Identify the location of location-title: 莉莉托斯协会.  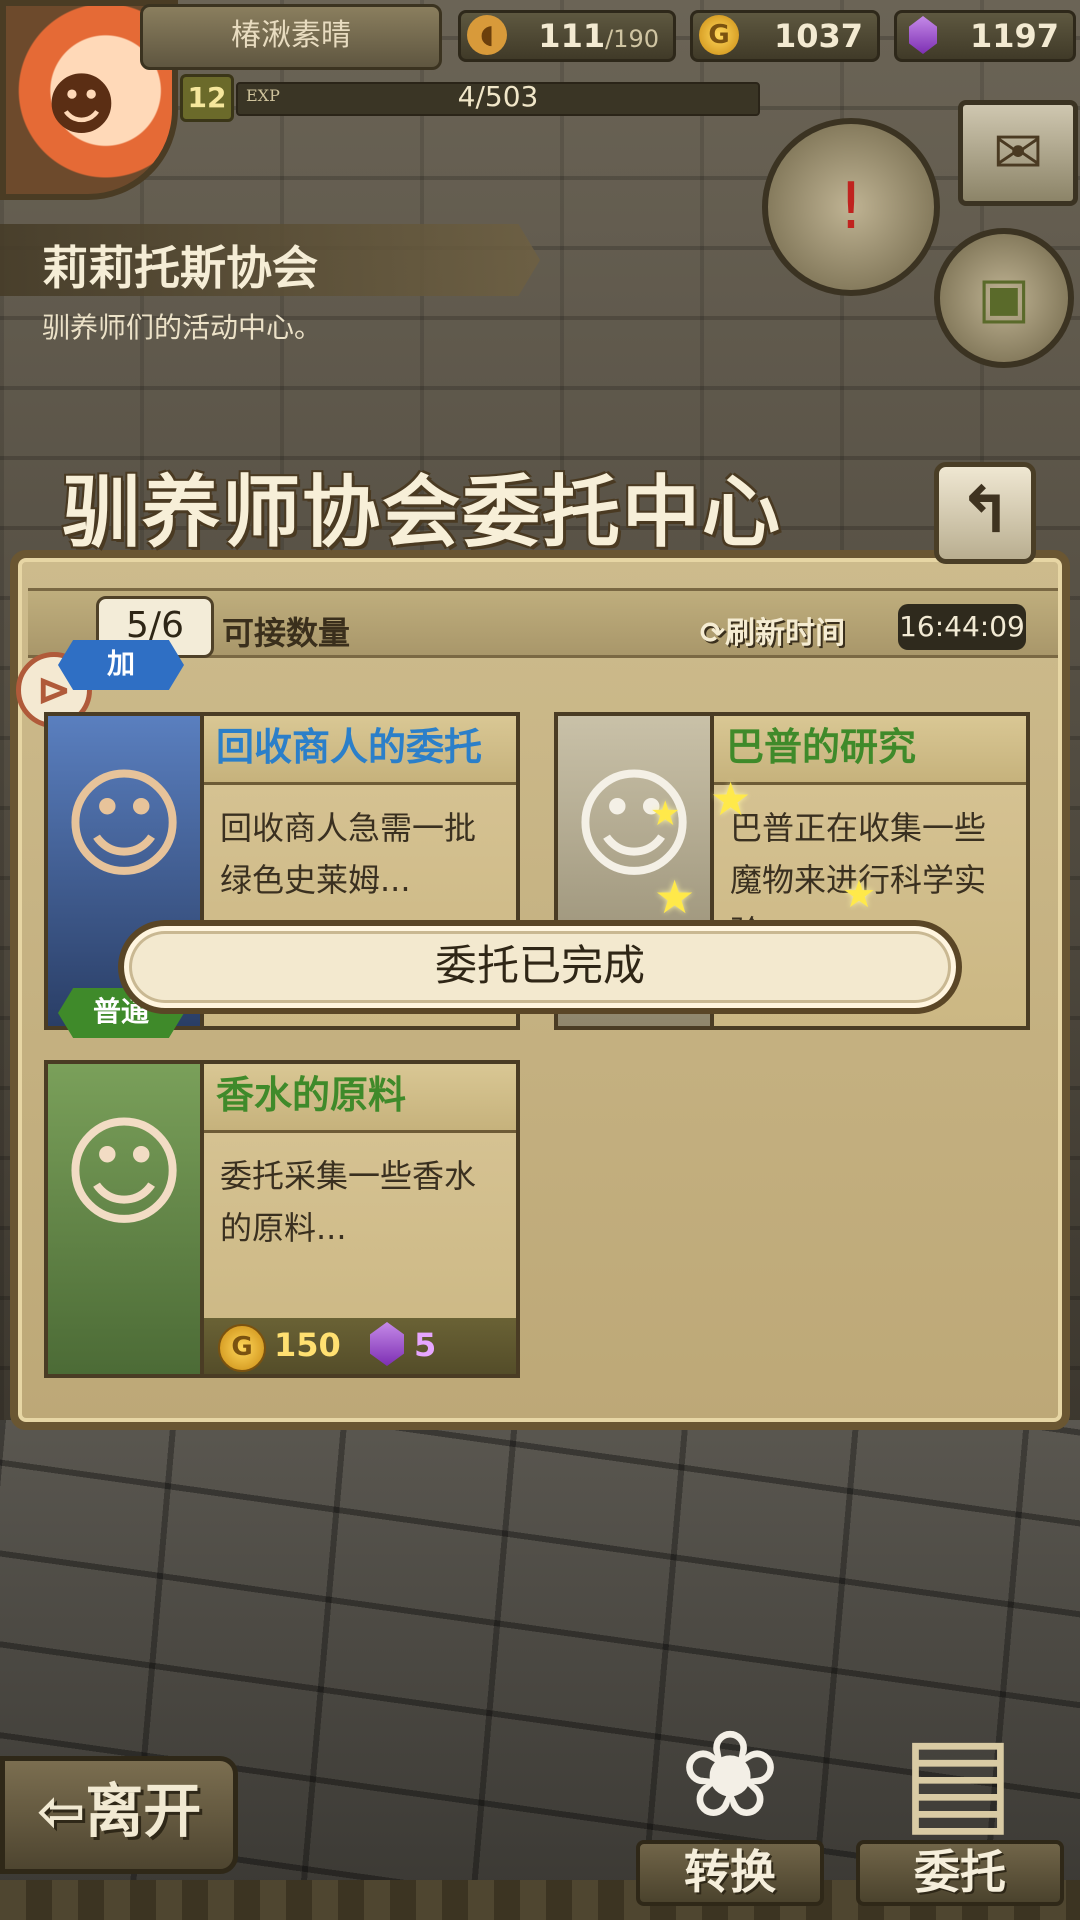
(180, 268).